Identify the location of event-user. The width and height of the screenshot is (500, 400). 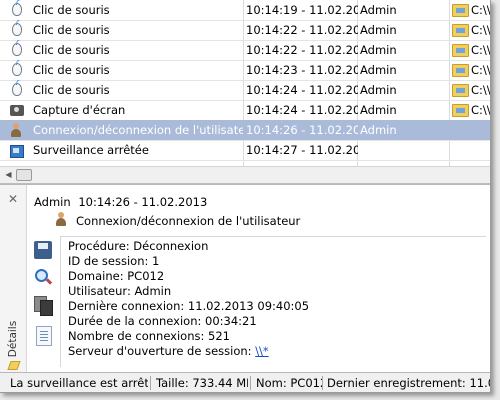
(404, 150).